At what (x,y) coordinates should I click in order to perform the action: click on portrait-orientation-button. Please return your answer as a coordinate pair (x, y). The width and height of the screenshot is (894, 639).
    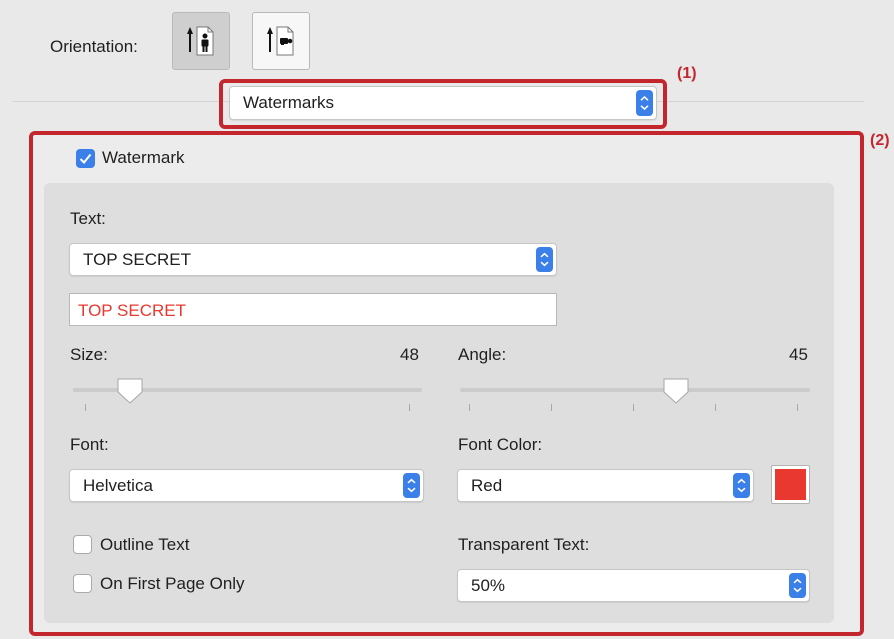
    Looking at the image, I should click on (201, 41).